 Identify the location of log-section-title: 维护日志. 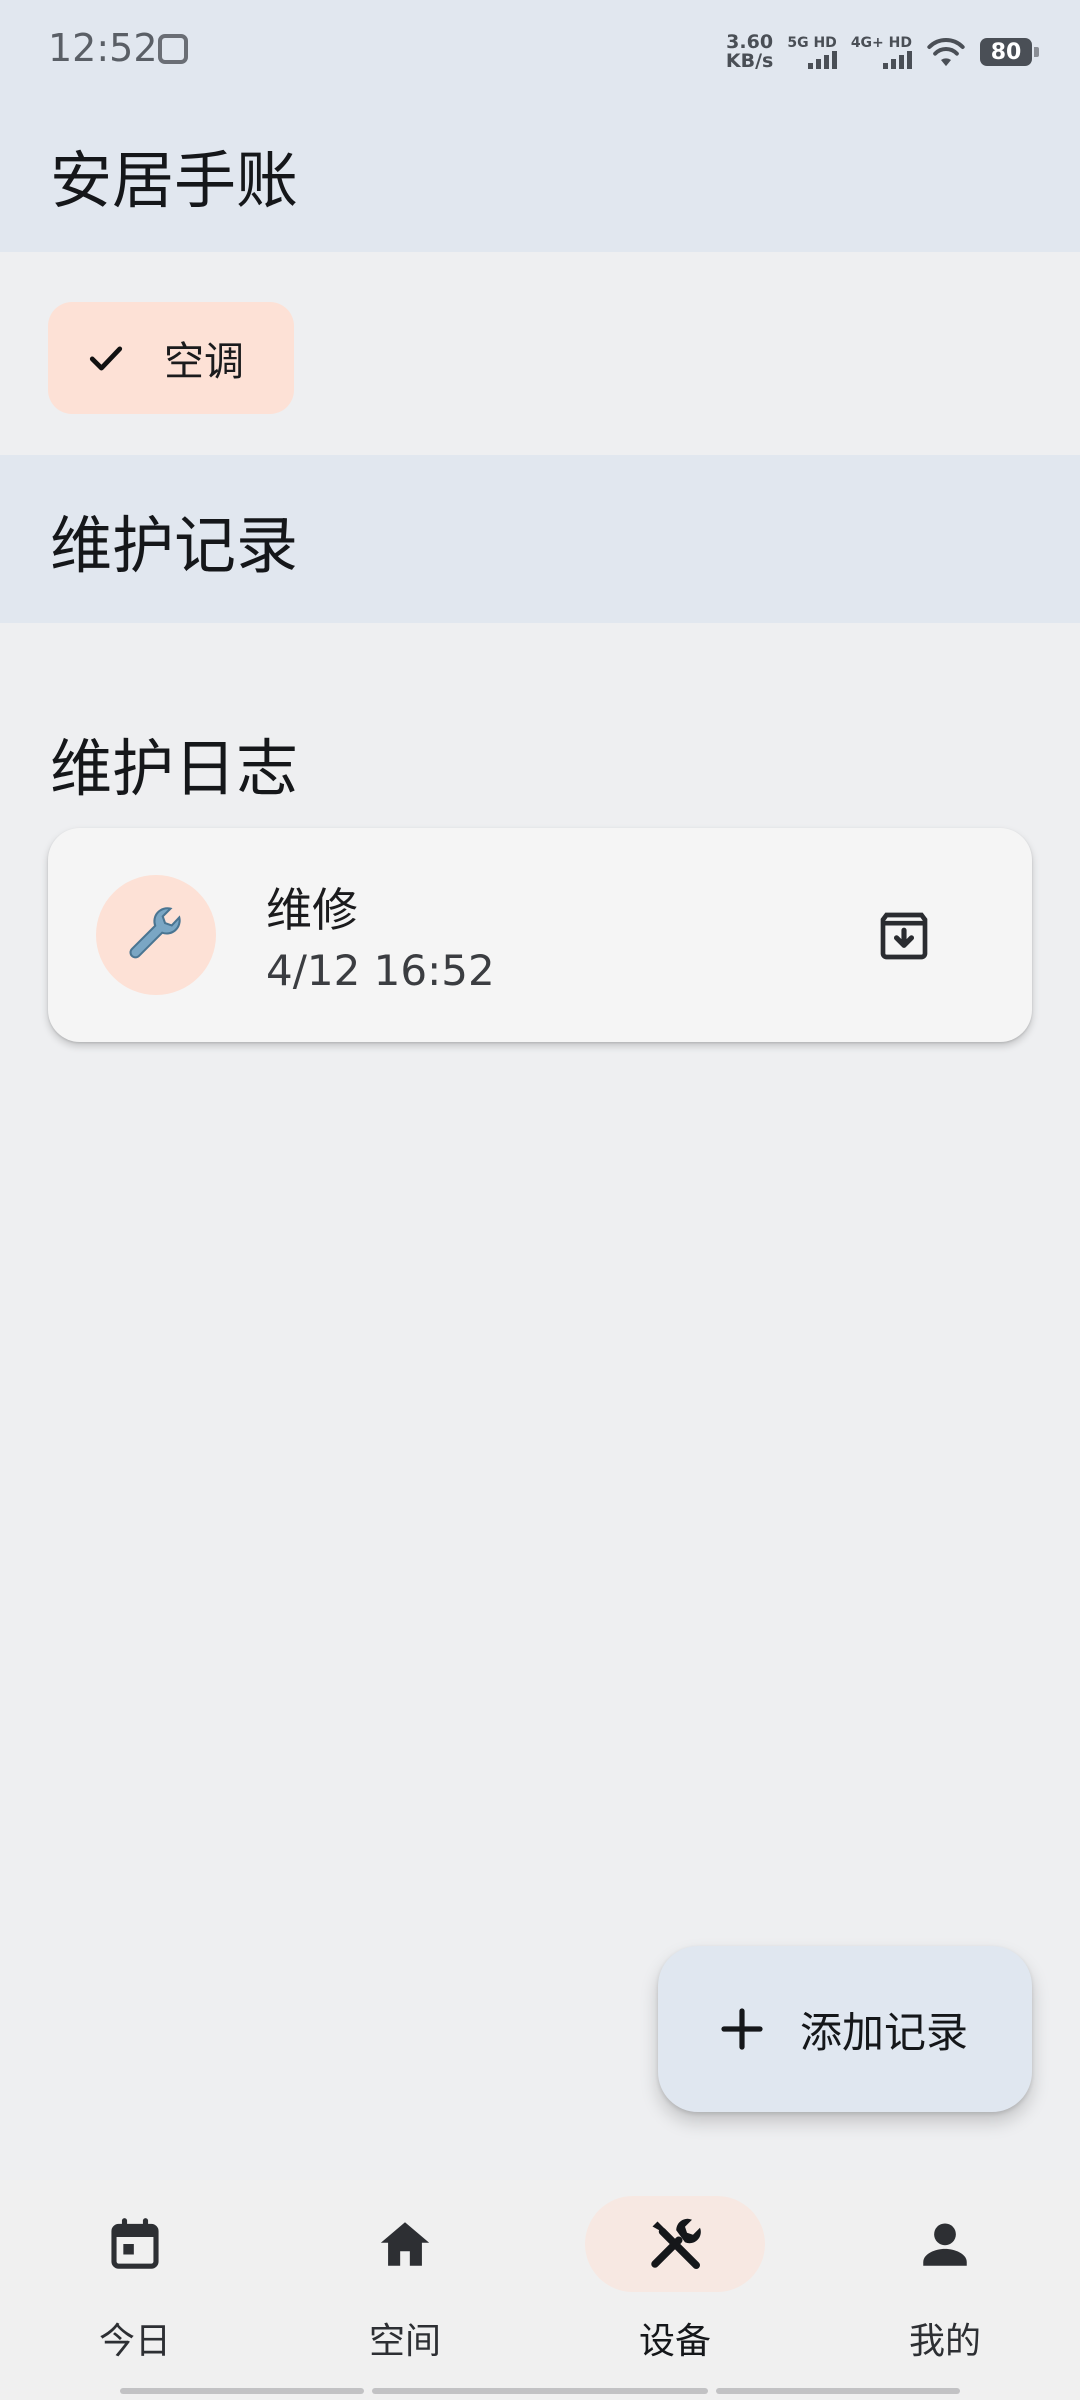
(174, 768).